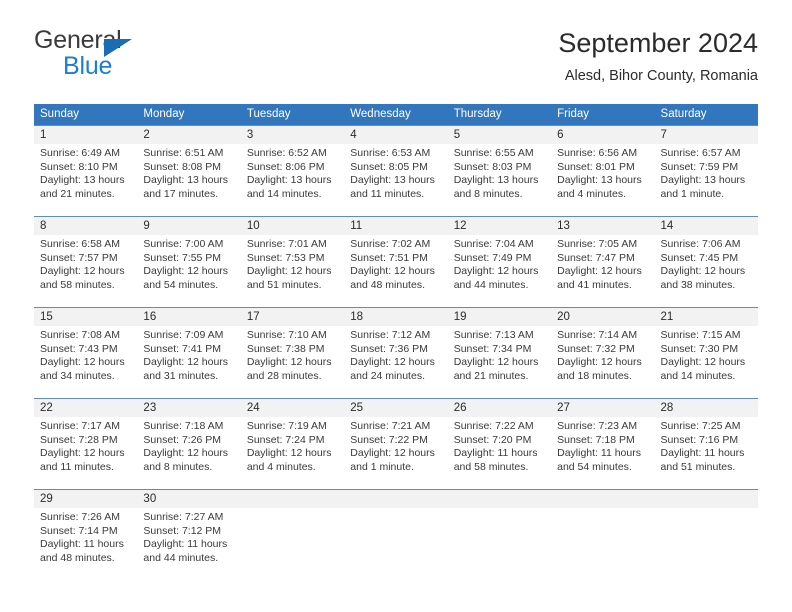 This screenshot has height=612, width=792. Describe the element at coordinates (492, 348) in the screenshot. I see `sunset-text: Sunset: 7:34 PM` at that location.